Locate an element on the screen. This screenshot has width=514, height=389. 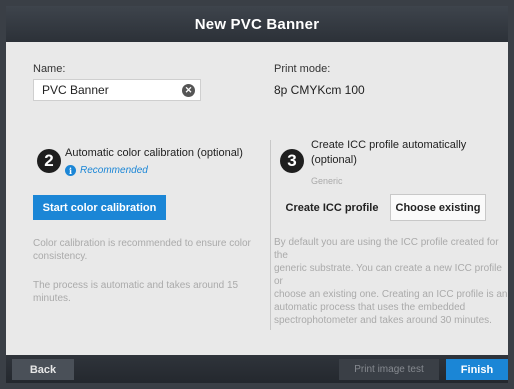
finish-button: Finish is located at coordinates (477, 369).